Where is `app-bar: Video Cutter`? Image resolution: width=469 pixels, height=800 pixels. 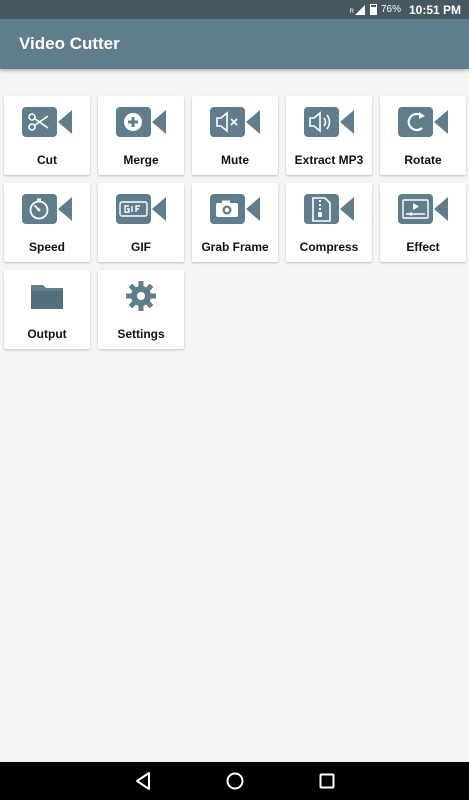
app-bar: Video Cutter is located at coordinates (234, 44).